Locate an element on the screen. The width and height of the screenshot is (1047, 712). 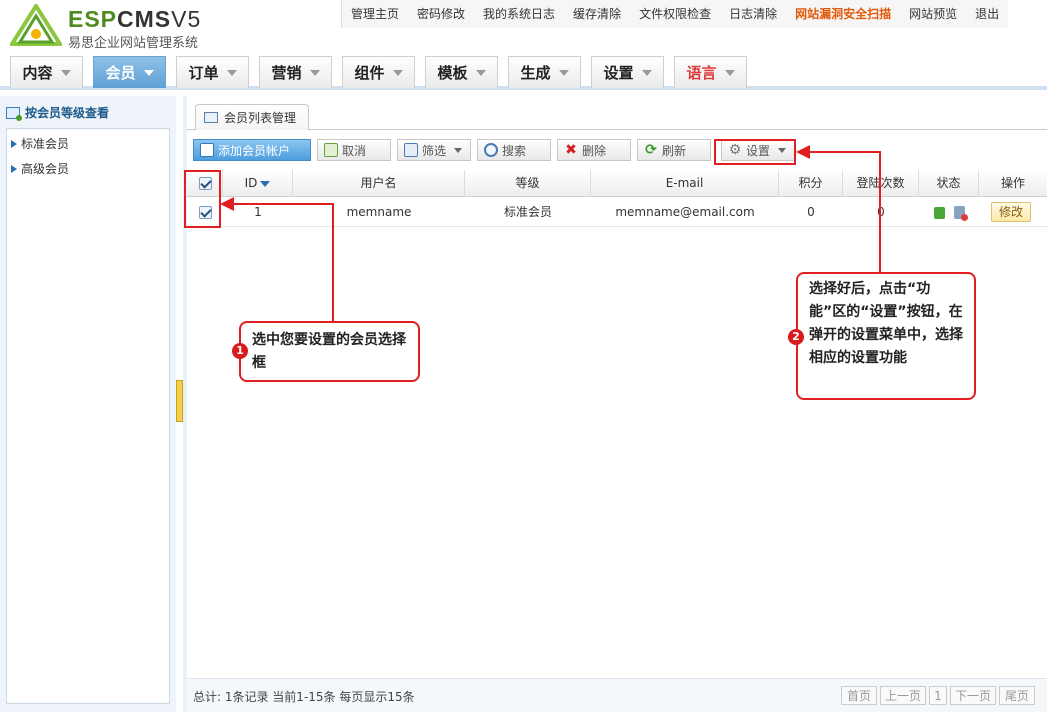
tab-member-list: 会员列表管理 is located at coordinates (252, 117).